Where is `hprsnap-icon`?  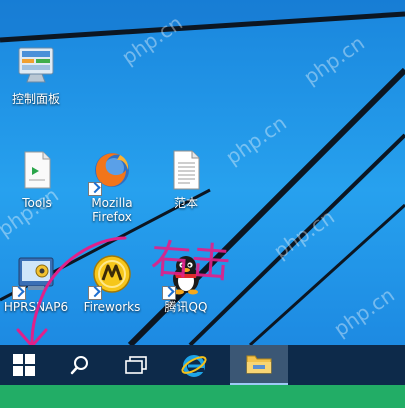
hprsnap-icon is located at coordinates (35, 276).